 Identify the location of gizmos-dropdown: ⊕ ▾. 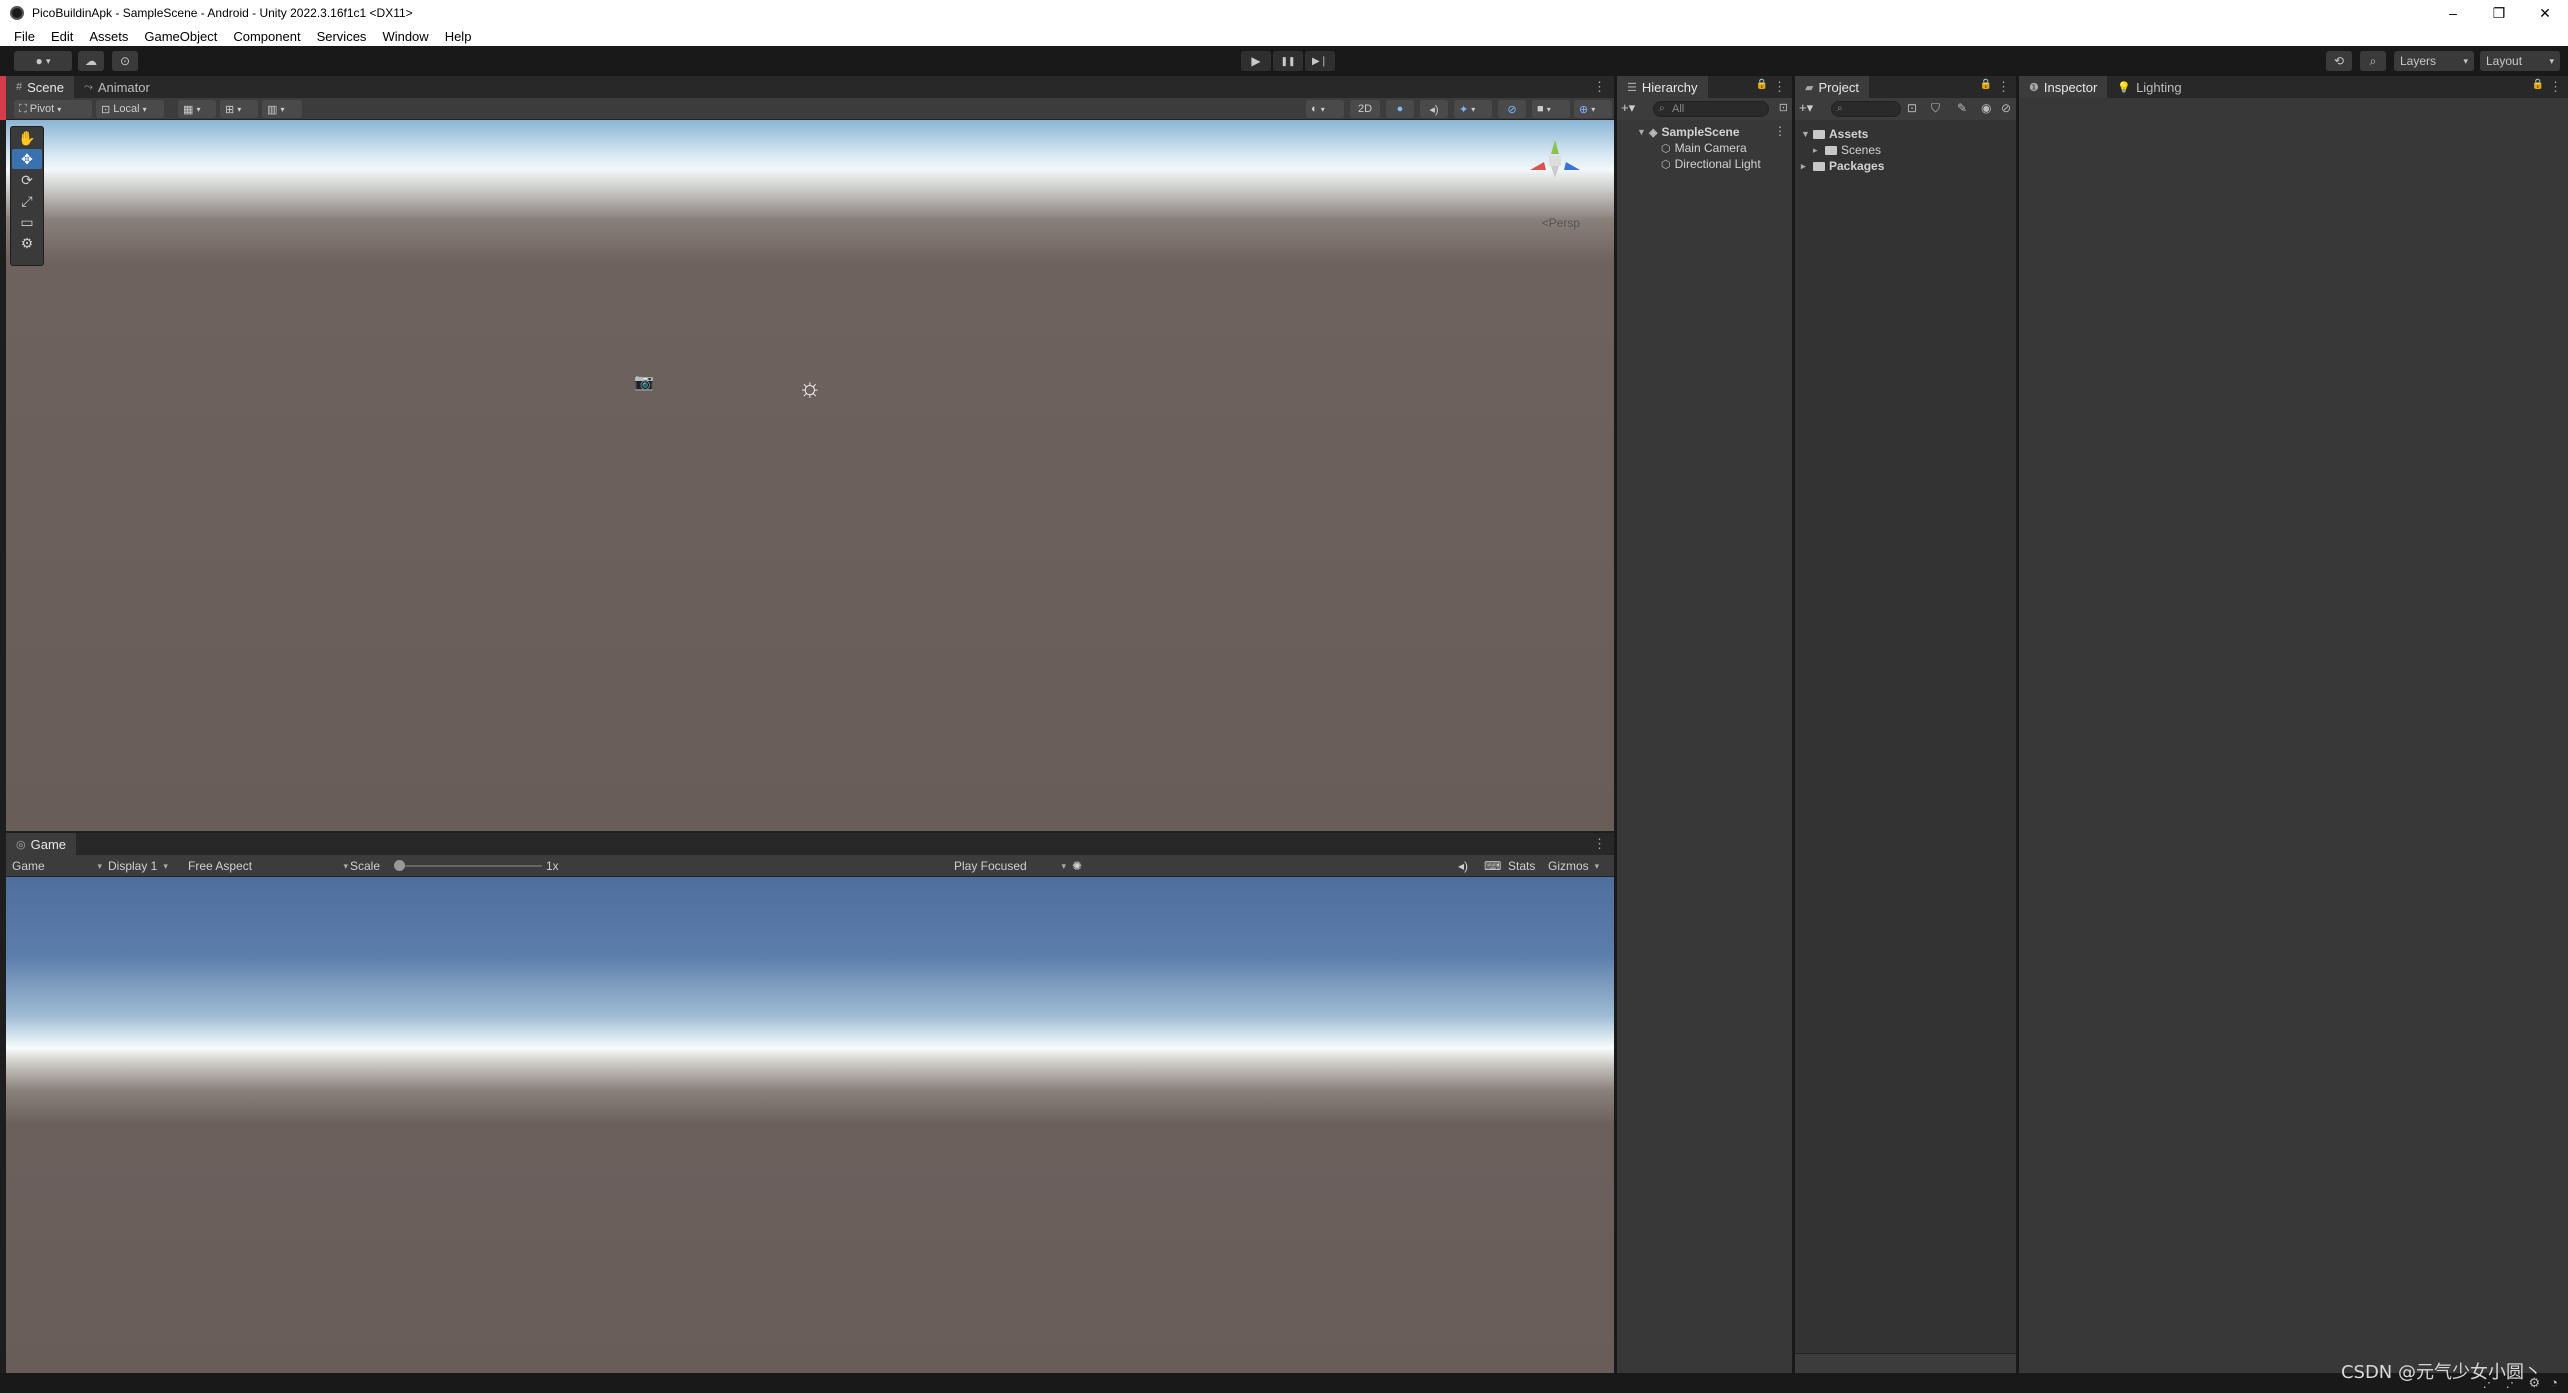
(1593, 109).